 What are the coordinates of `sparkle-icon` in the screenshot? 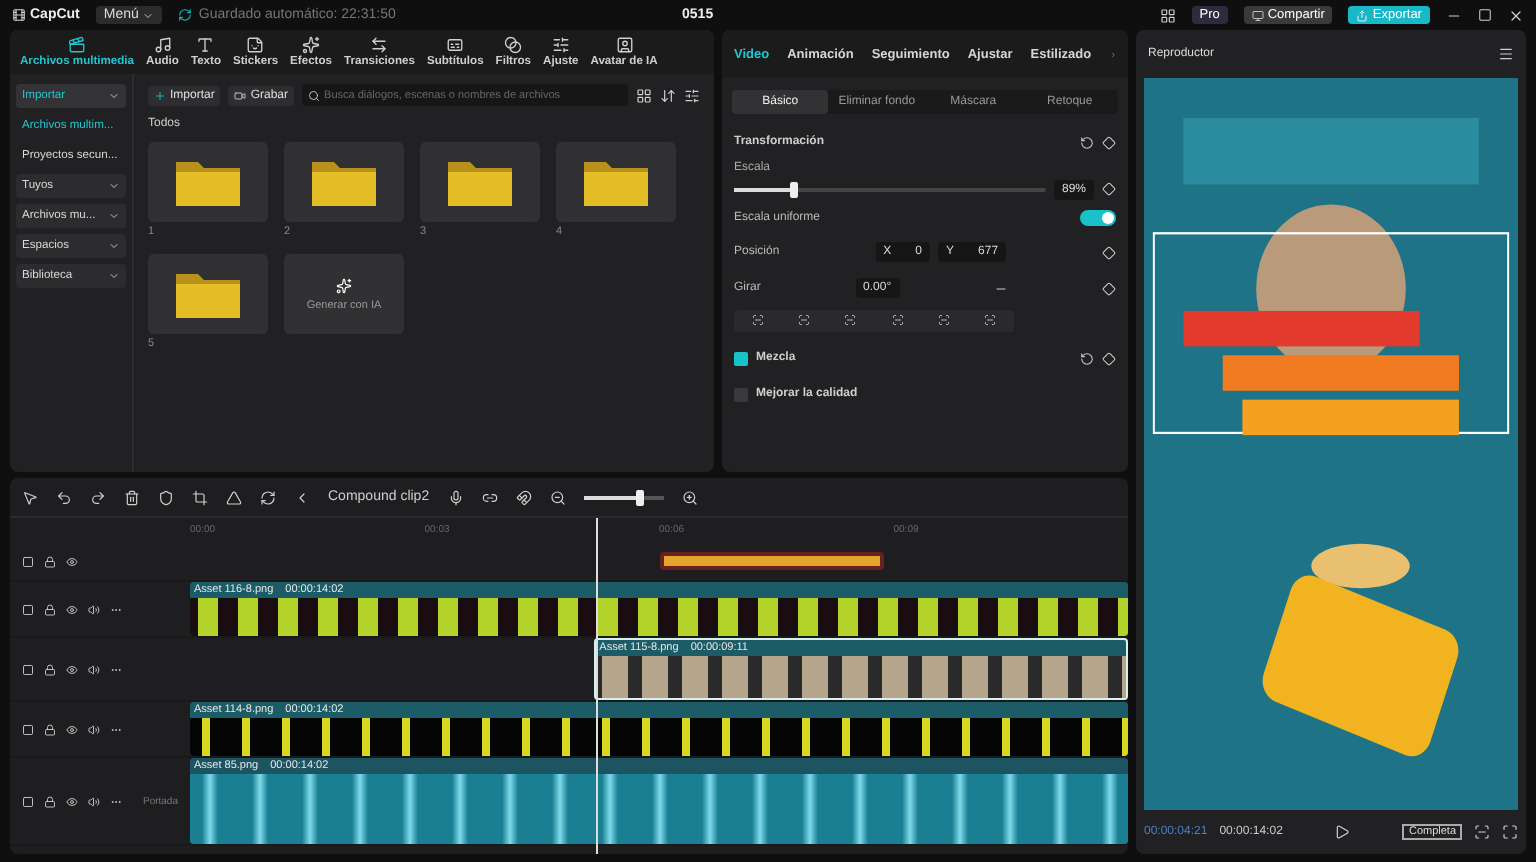 It's located at (344, 285).